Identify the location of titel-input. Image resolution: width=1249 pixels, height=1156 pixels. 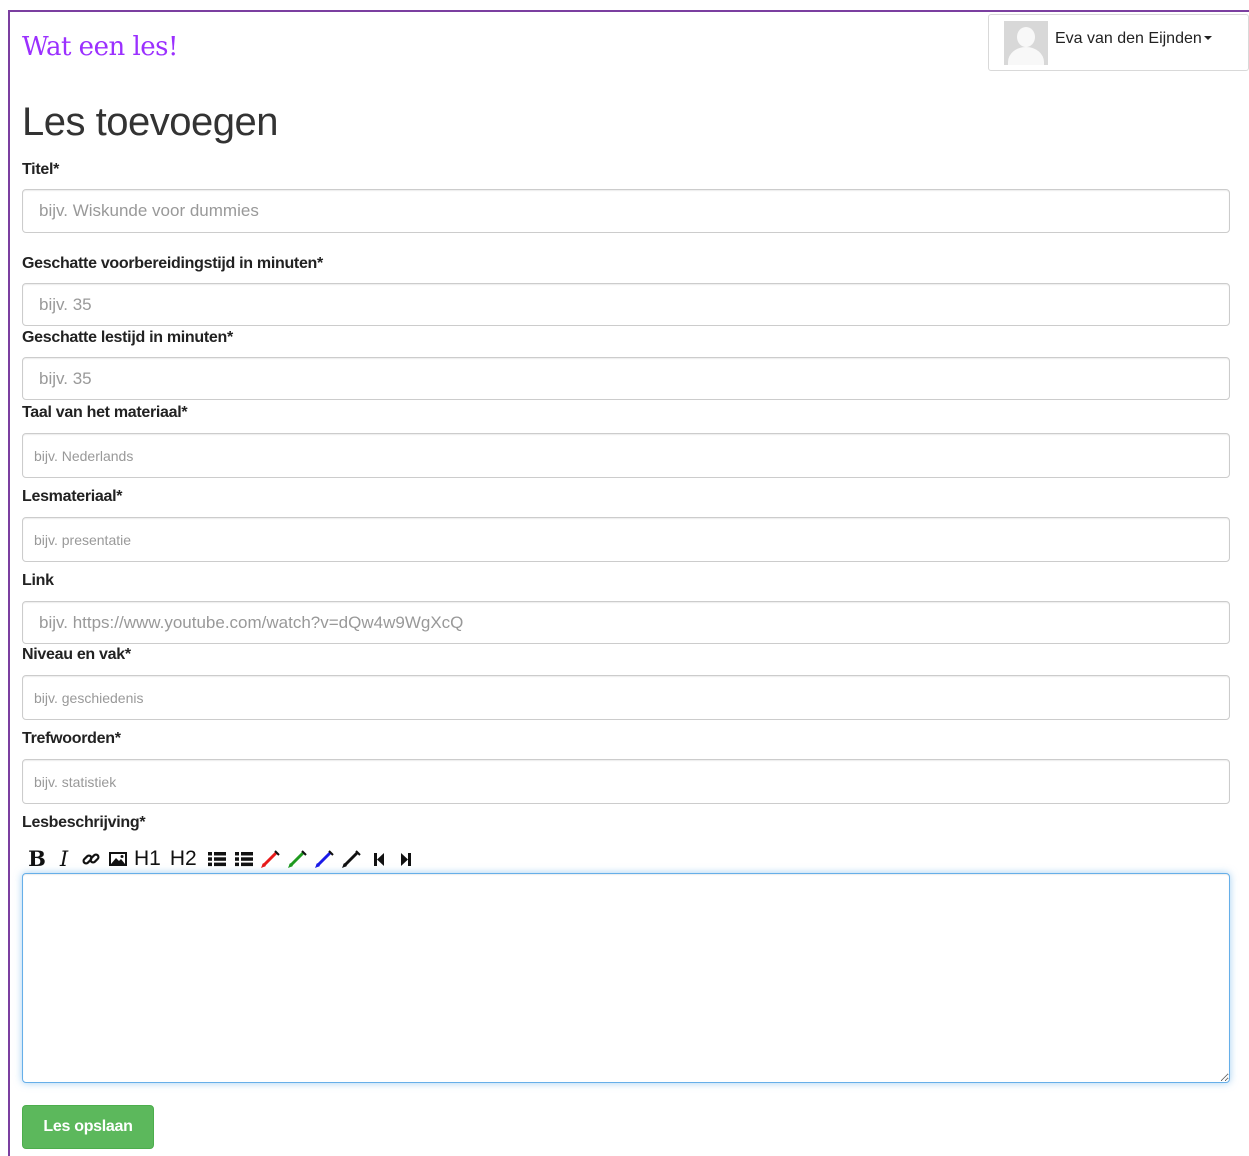
(626, 211).